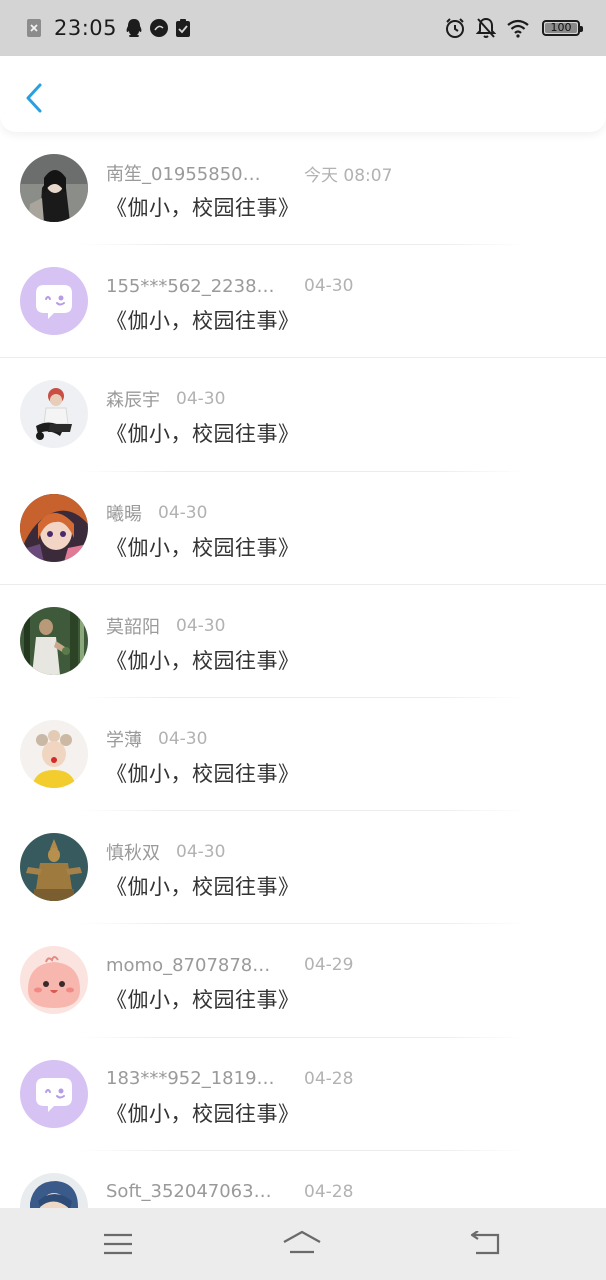 This screenshot has height=1280, width=606. I want to click on user-name: 慎秋双, so click(133, 854).